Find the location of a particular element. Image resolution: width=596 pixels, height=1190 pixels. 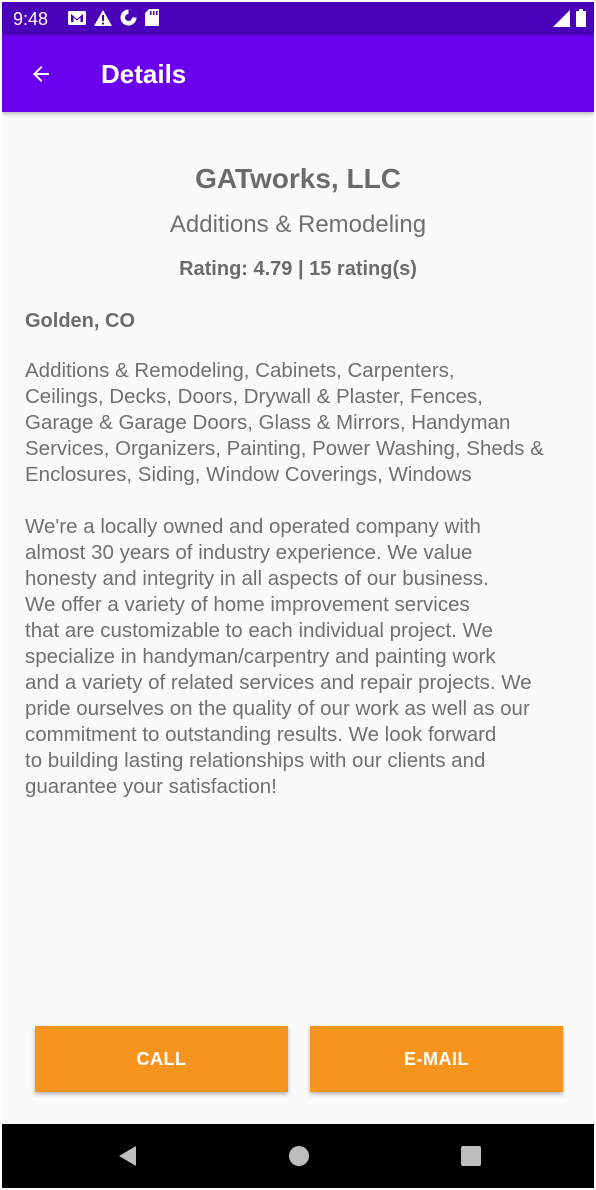

nav-home-icon is located at coordinates (299, 1156).